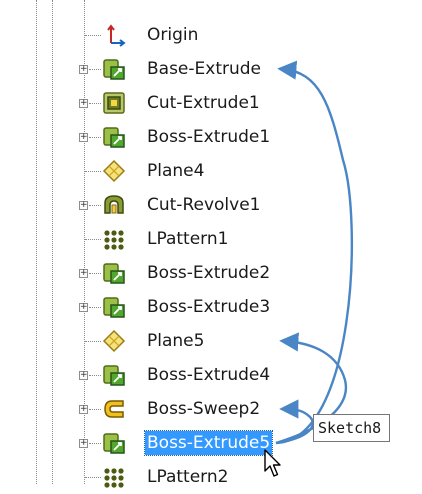 This screenshot has width=422, height=494. Describe the element at coordinates (204, 409) in the screenshot. I see `tree-item-label: Boss-Sweep2` at that location.